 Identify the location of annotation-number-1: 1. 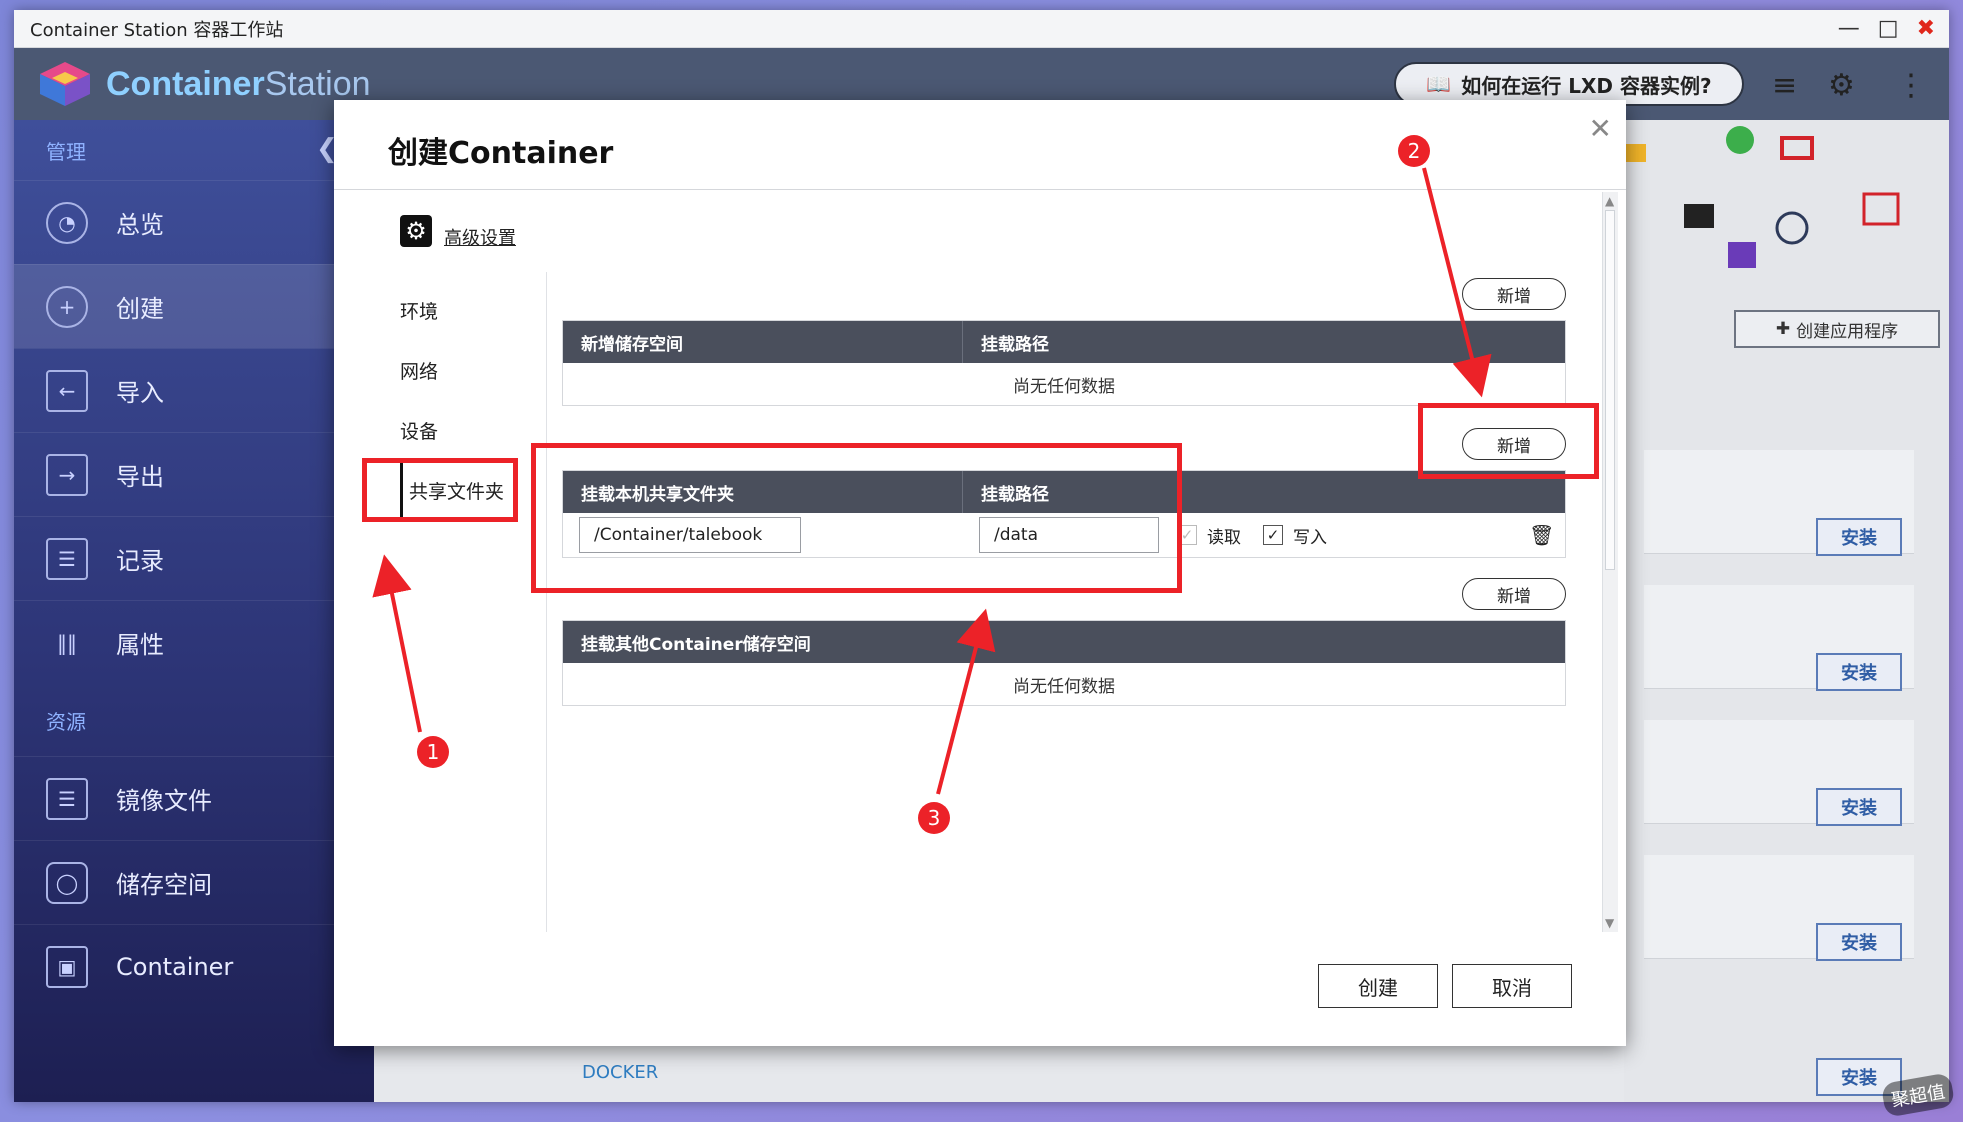
(433, 752).